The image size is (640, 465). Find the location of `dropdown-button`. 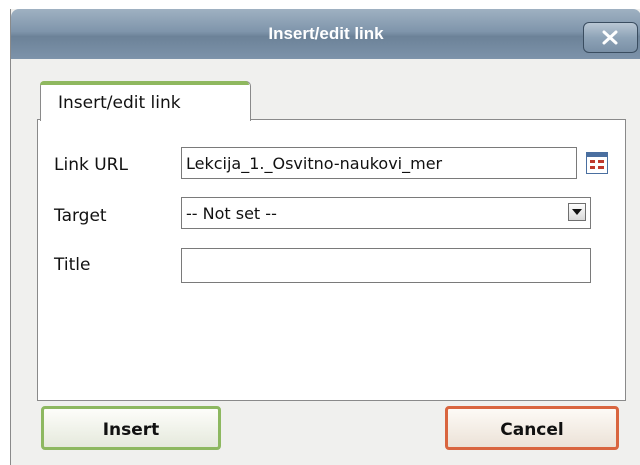

dropdown-button is located at coordinates (577, 212).